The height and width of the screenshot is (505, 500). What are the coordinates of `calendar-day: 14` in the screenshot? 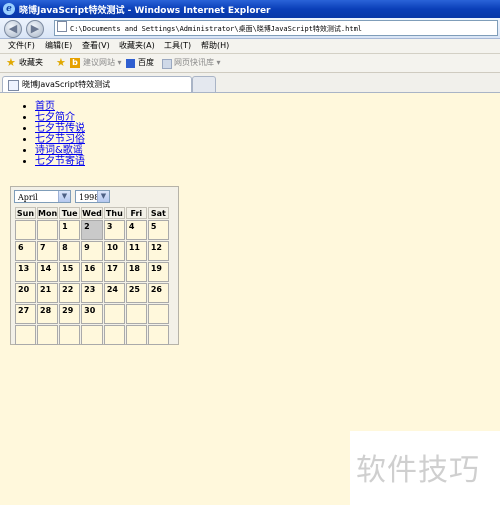 It's located at (48, 272).